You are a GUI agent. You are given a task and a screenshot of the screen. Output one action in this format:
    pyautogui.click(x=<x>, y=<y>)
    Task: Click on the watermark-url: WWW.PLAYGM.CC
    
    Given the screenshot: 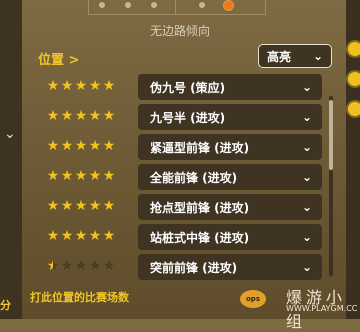 What is the action you would take?
    pyautogui.click(x=322, y=308)
    